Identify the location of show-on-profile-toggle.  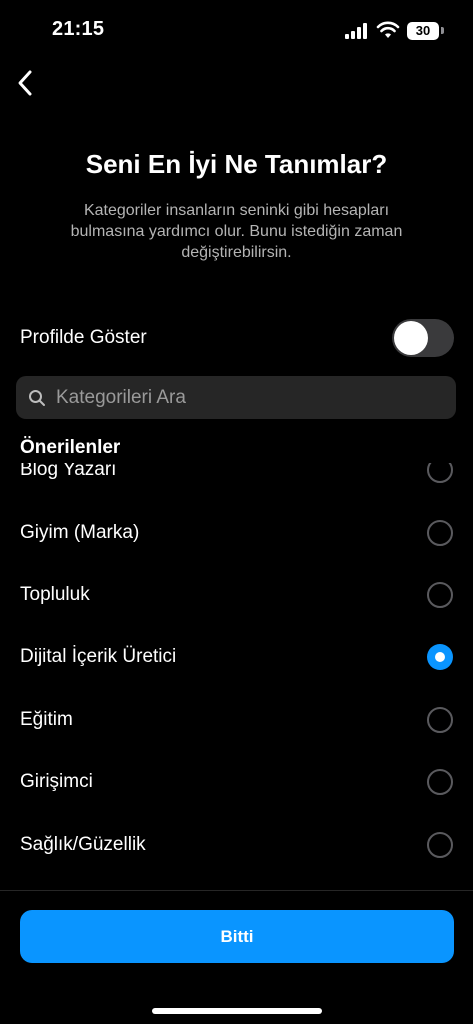
(423, 338).